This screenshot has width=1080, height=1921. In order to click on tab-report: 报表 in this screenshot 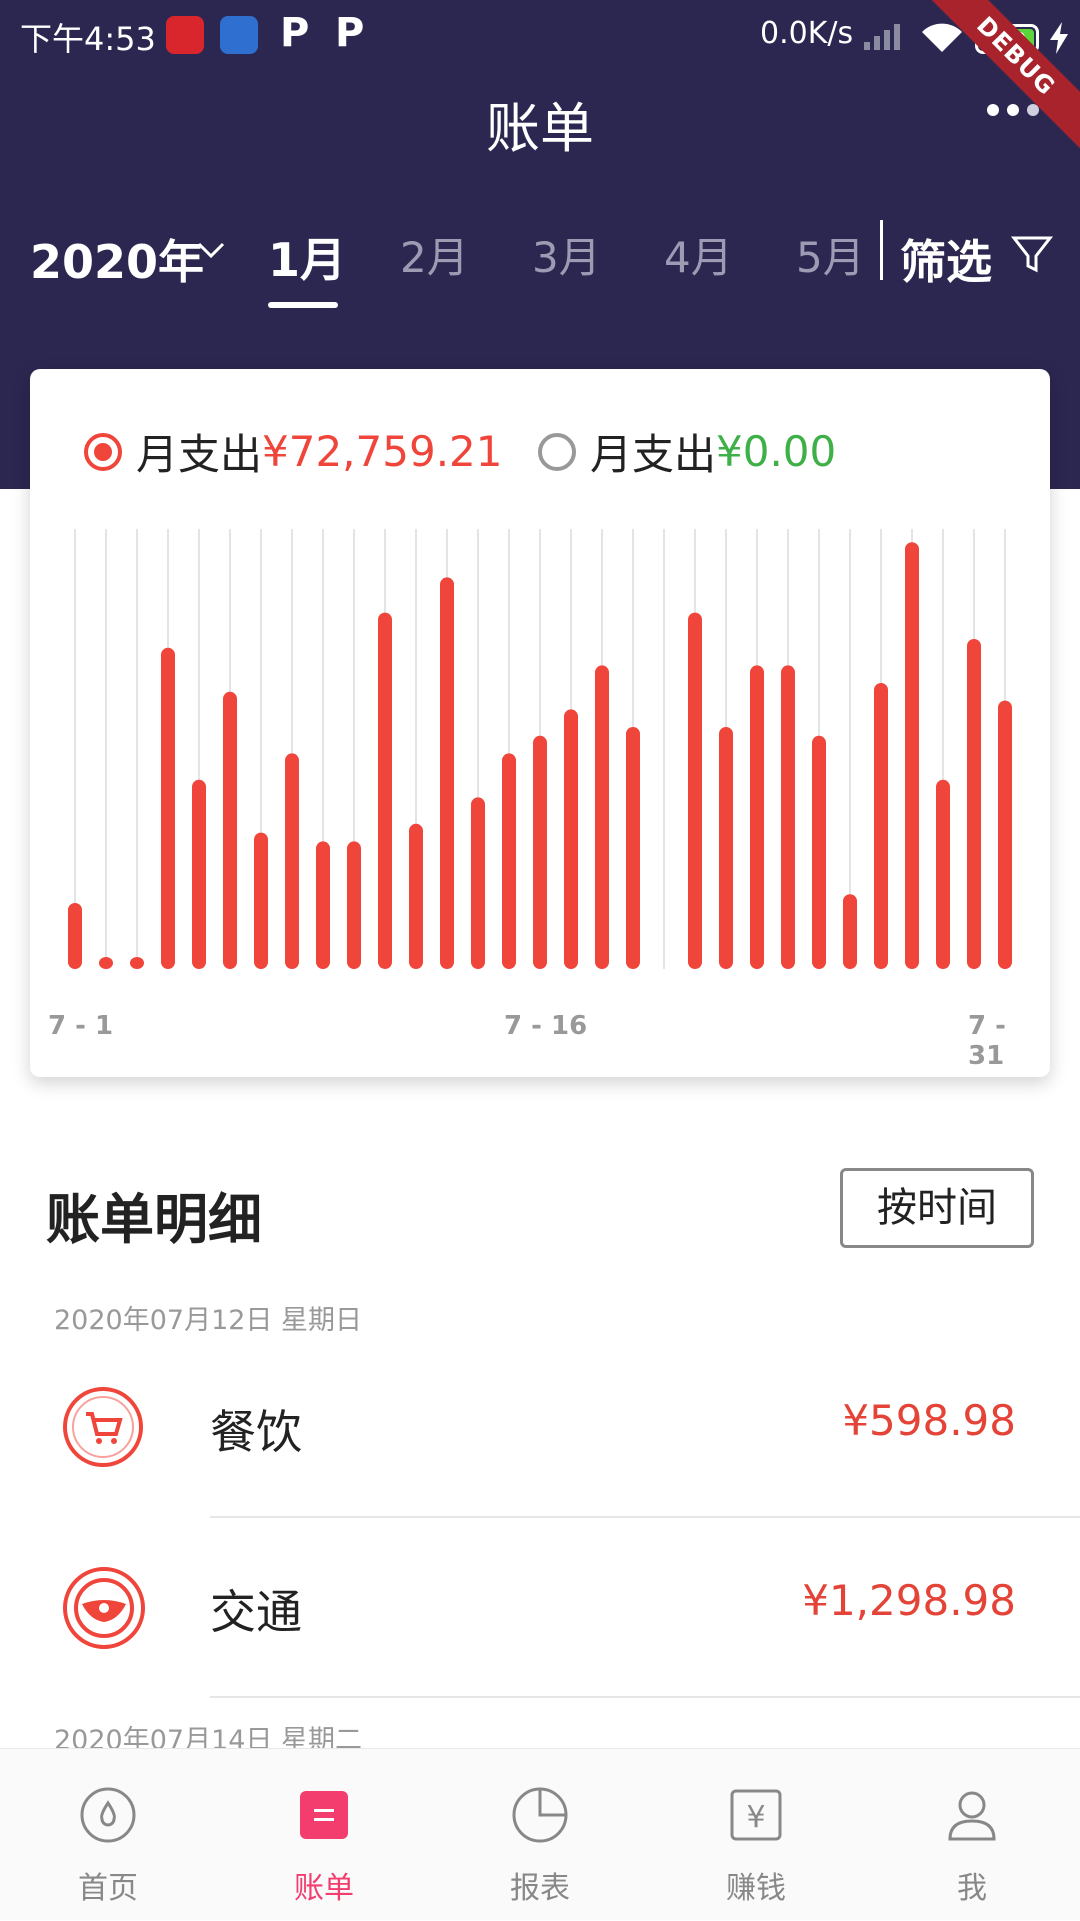, I will do `click(540, 1835)`.